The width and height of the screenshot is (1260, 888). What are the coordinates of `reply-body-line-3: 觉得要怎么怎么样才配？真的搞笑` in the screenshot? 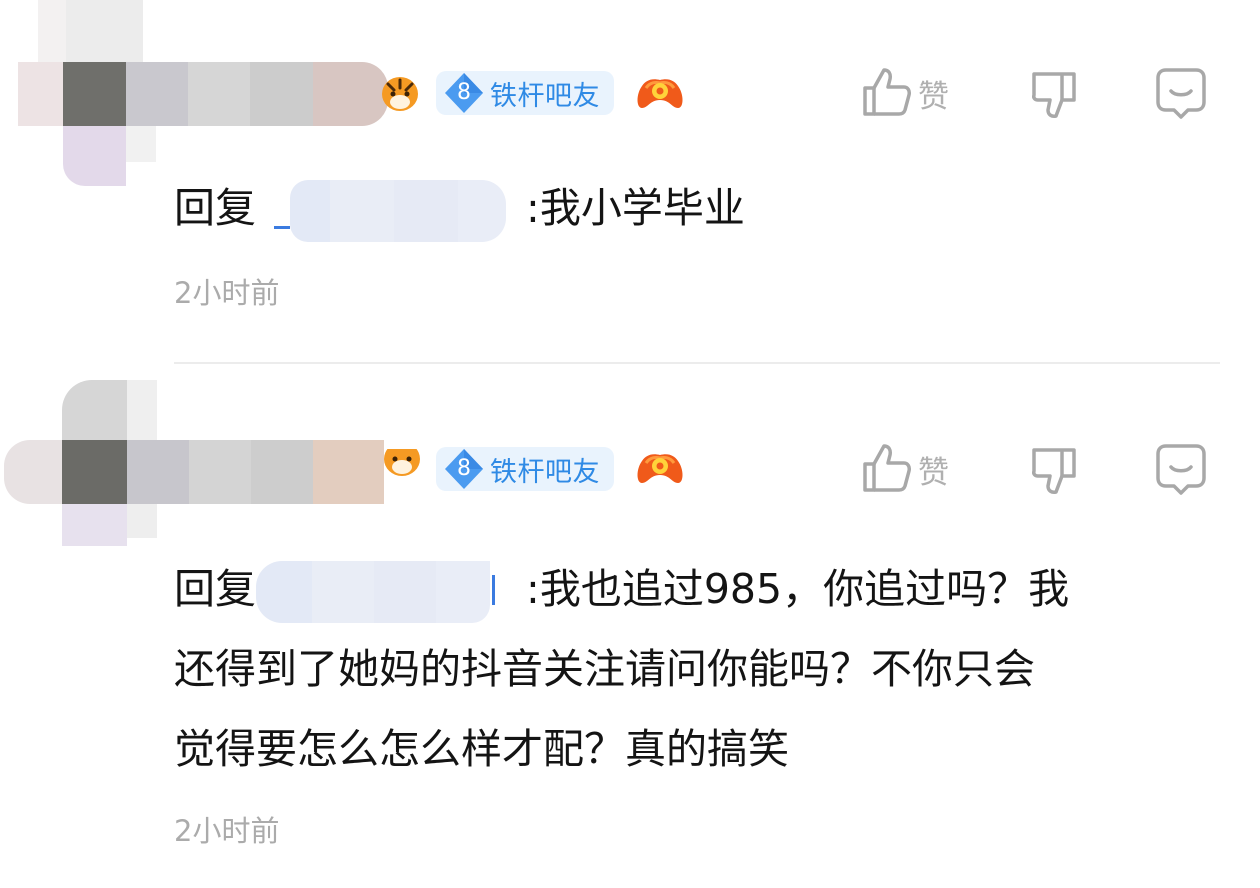 It's located at (481, 749).